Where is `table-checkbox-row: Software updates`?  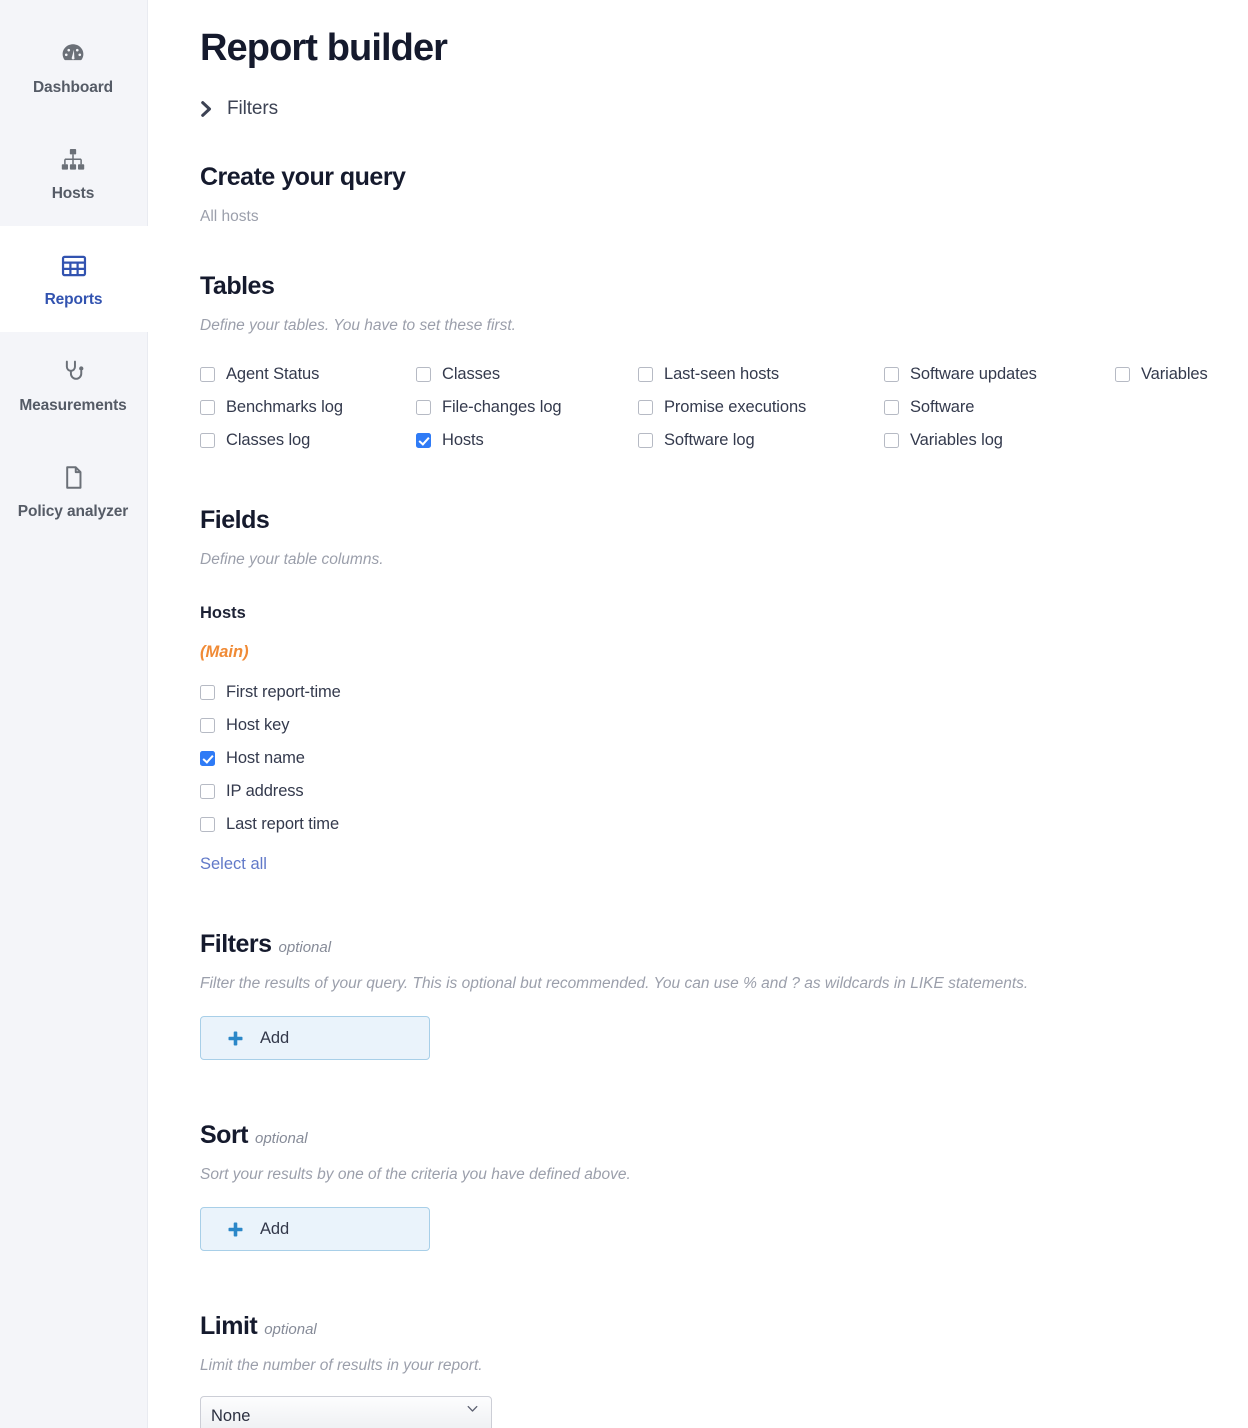 table-checkbox-row: Software updates is located at coordinates (999, 374).